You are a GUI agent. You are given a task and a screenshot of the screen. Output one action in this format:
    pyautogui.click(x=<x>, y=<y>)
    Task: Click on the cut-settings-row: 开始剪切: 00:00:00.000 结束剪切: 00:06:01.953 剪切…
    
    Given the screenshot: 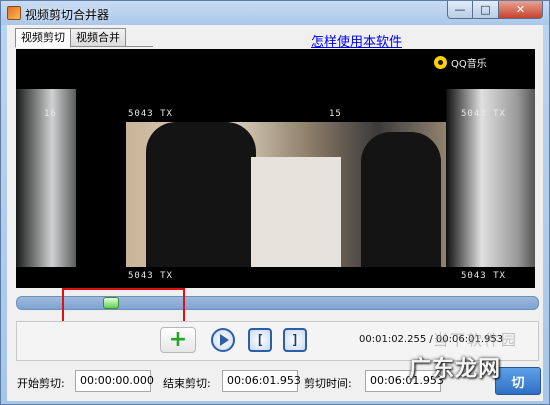 What is the action you would take?
    pyautogui.click(x=275, y=380)
    